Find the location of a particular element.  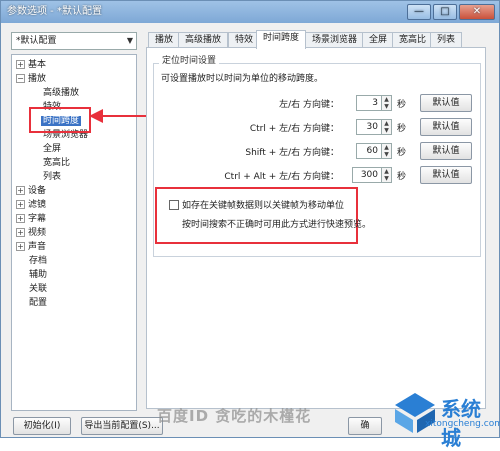

tree-item-advanced-playback: 高级播放 is located at coordinates (61, 93).